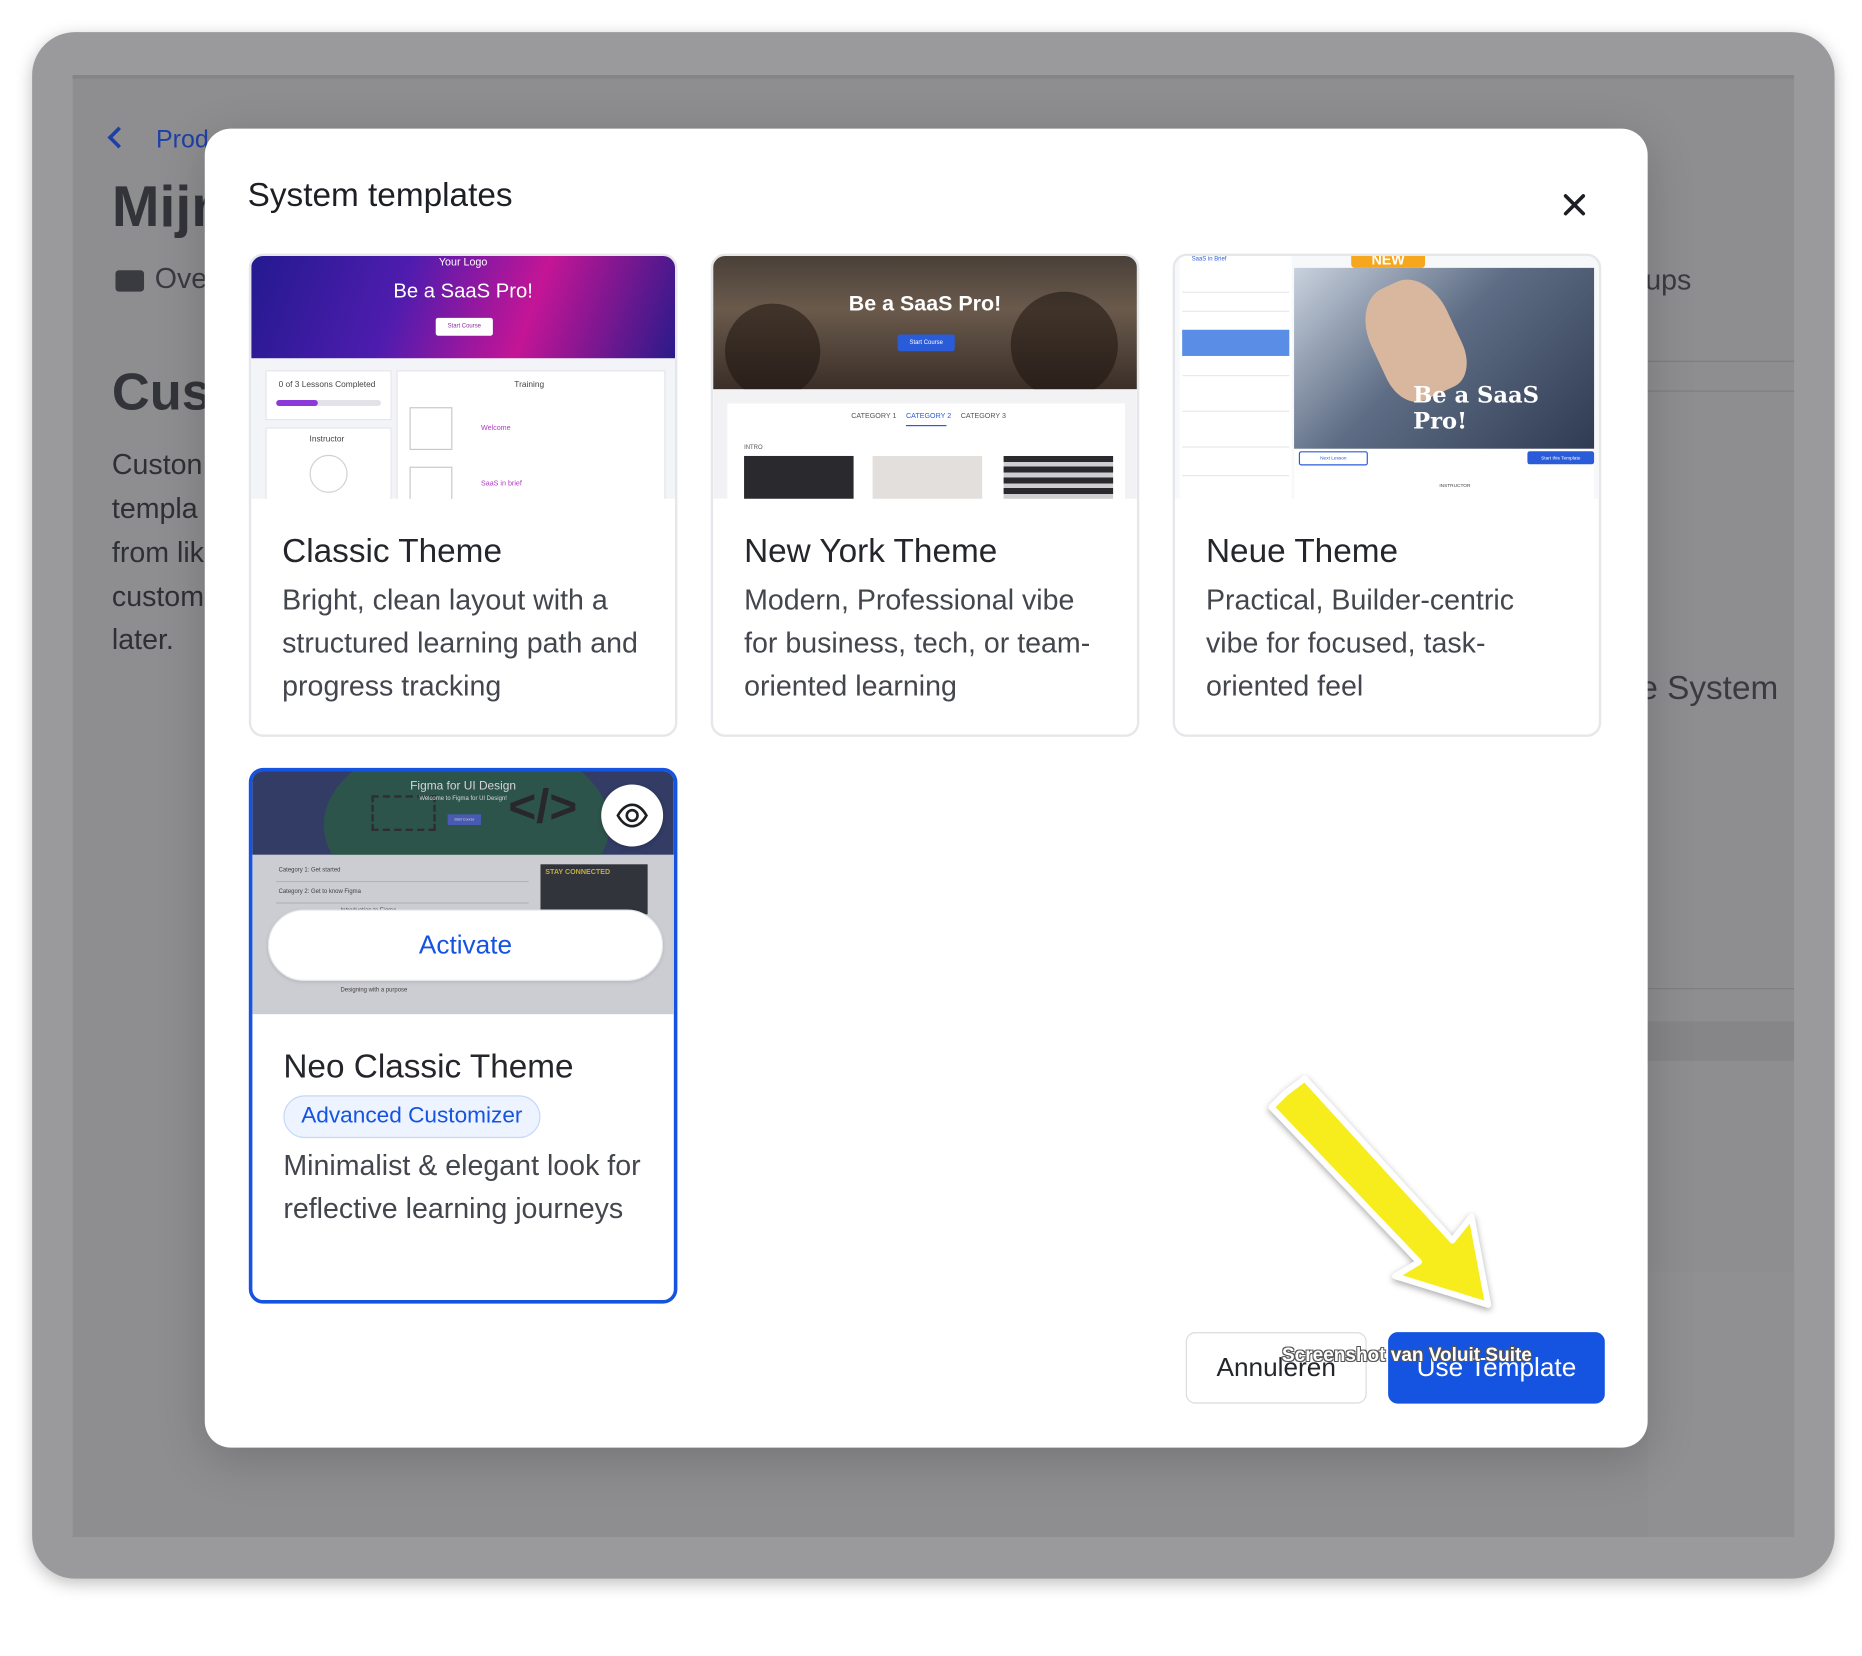 The image size is (1862, 1656). Describe the element at coordinates (181, 279) in the screenshot. I see `tab-overview: Ove` at that location.